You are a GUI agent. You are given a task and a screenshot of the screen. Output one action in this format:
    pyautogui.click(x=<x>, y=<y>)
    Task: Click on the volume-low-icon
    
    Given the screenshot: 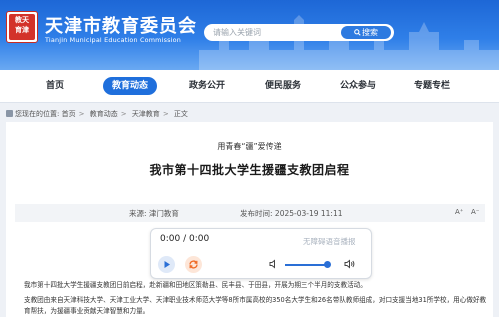 What is the action you would take?
    pyautogui.click(x=274, y=264)
    